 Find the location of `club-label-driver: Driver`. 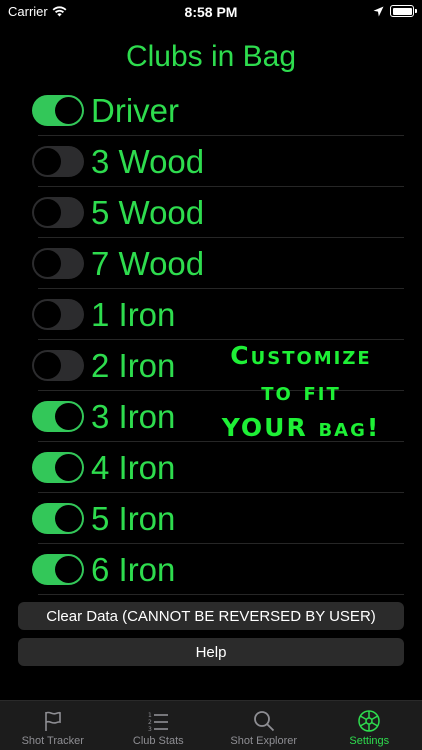

club-label-driver: Driver is located at coordinates (135, 110).